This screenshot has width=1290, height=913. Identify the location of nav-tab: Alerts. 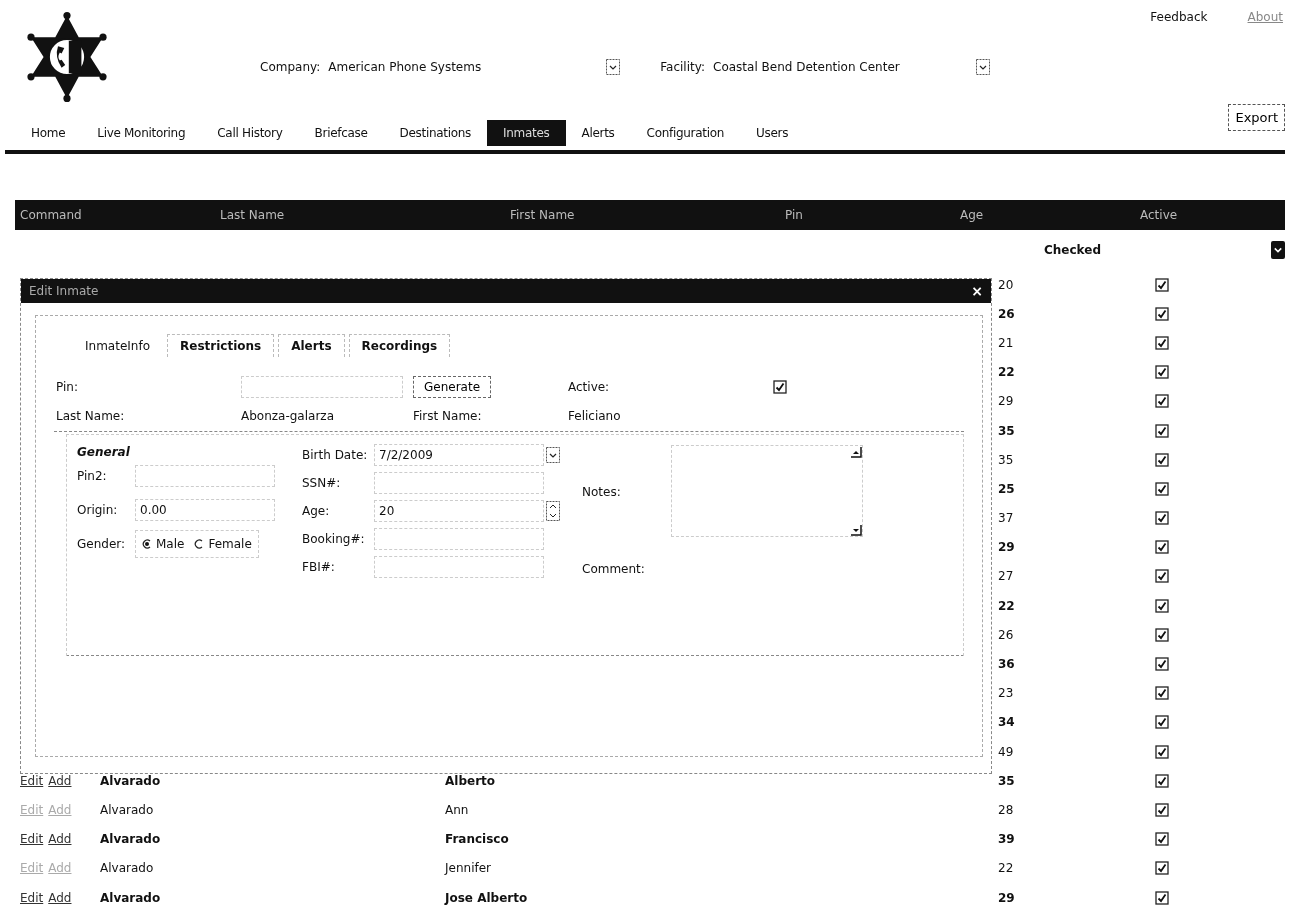
(598, 133).